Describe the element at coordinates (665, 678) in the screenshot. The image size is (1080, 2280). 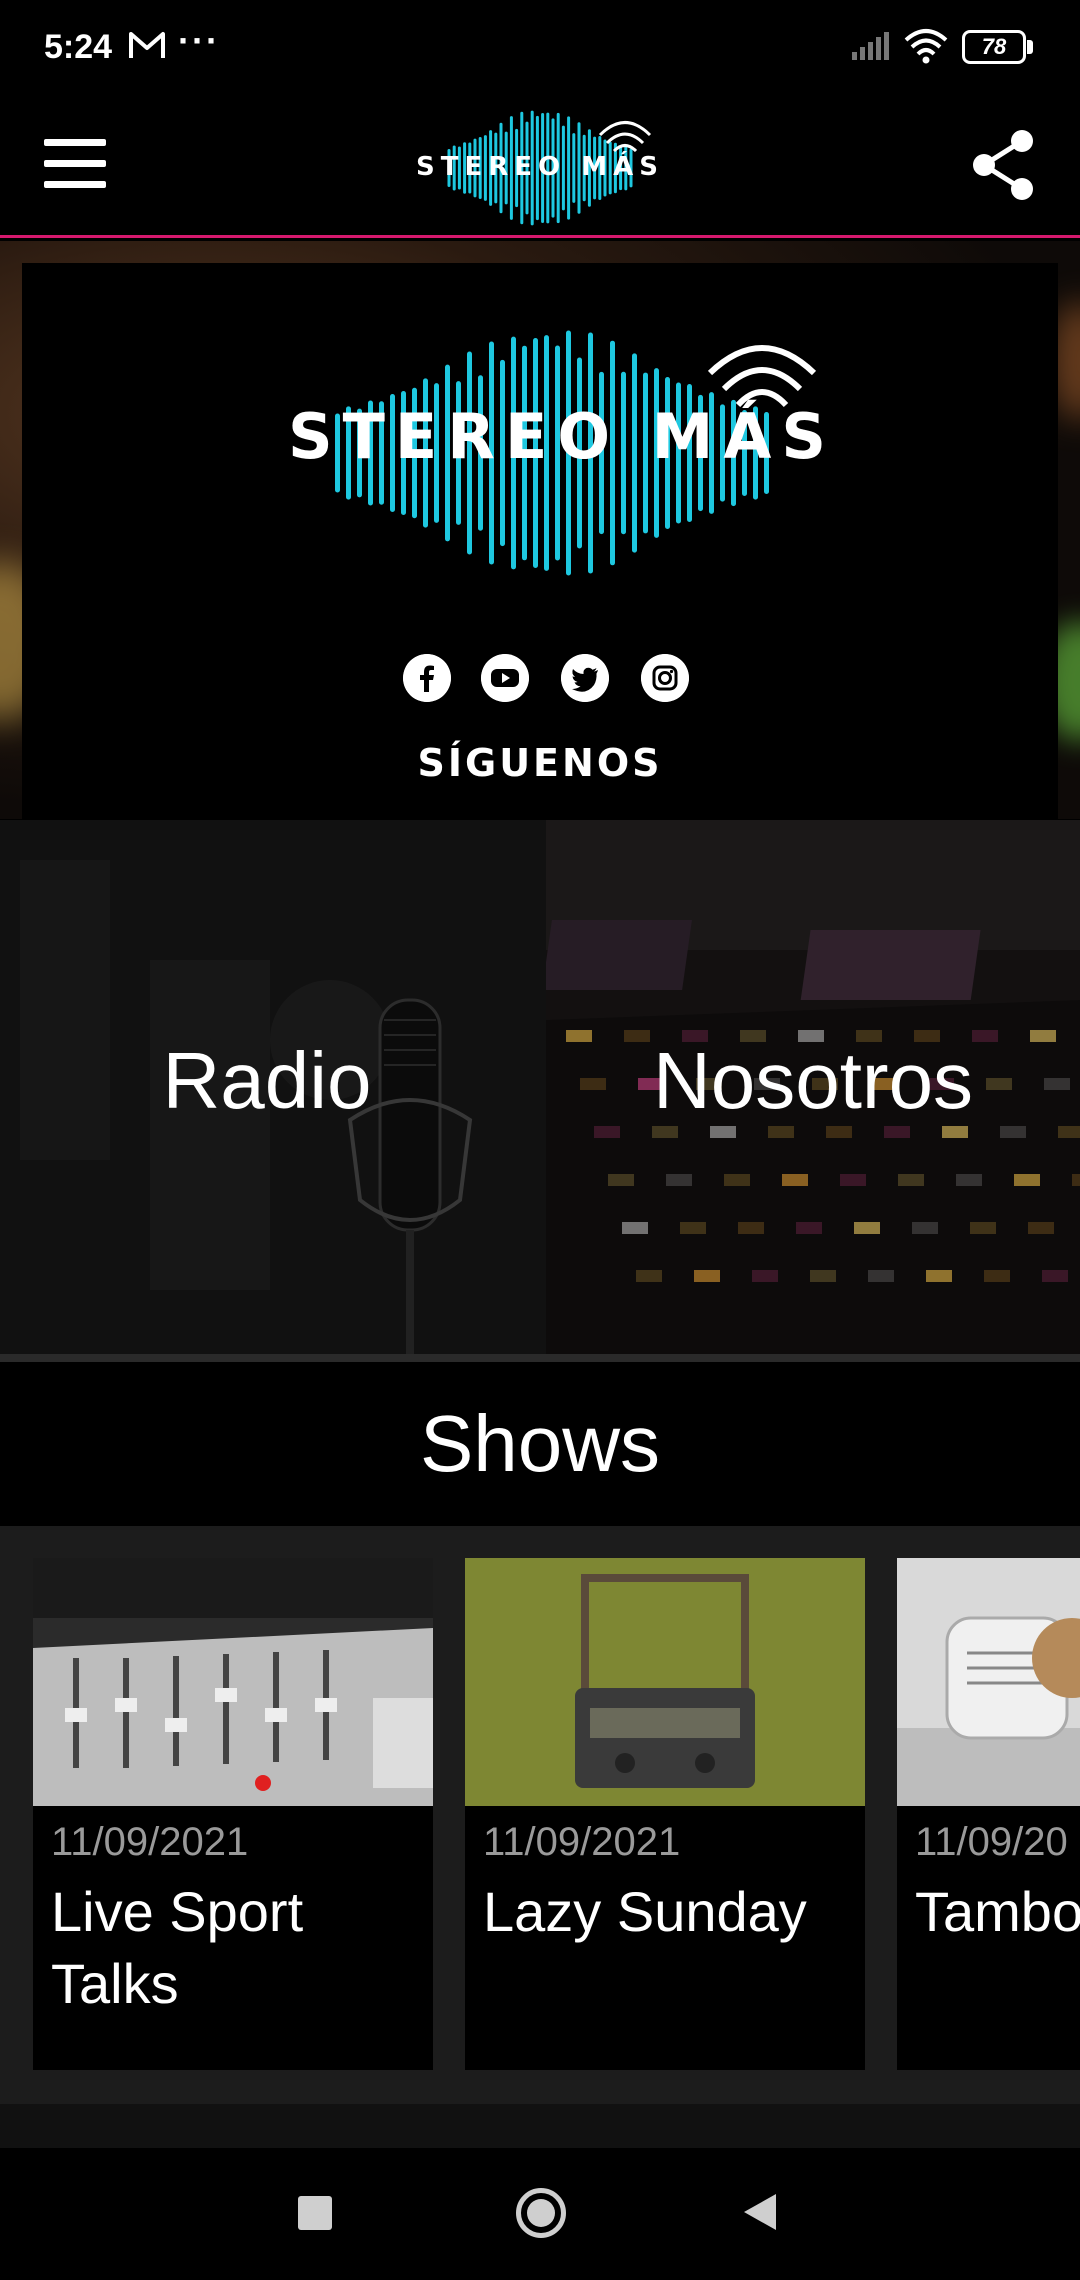
I see `instagram-icon` at that location.